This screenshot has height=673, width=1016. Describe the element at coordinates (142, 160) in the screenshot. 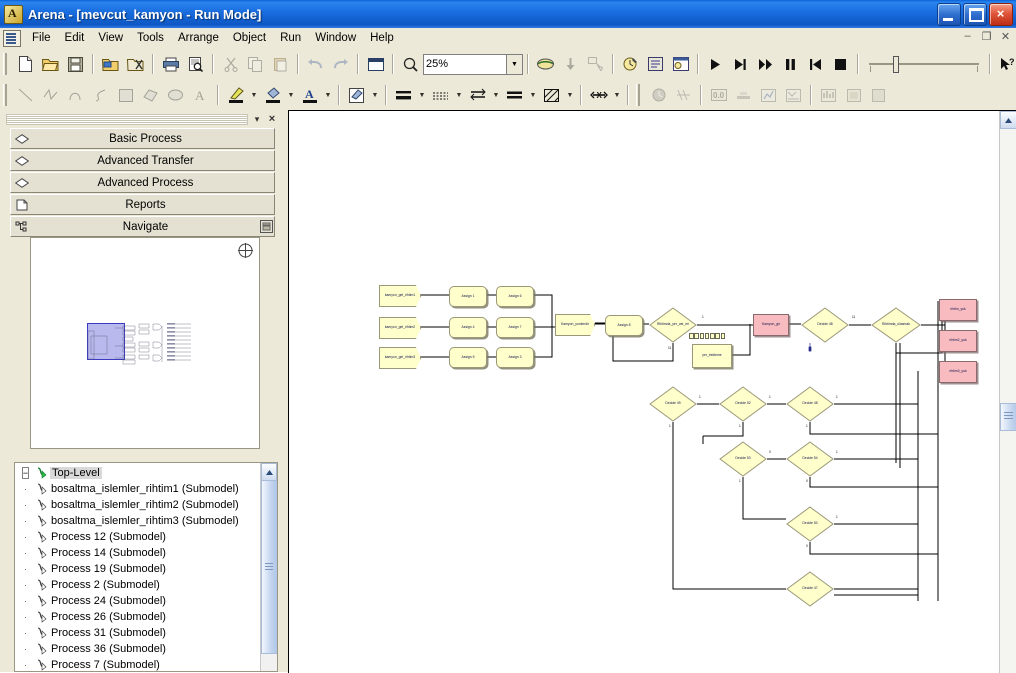

I see `panel-advanced-transfer: Advanced Transfer` at that location.